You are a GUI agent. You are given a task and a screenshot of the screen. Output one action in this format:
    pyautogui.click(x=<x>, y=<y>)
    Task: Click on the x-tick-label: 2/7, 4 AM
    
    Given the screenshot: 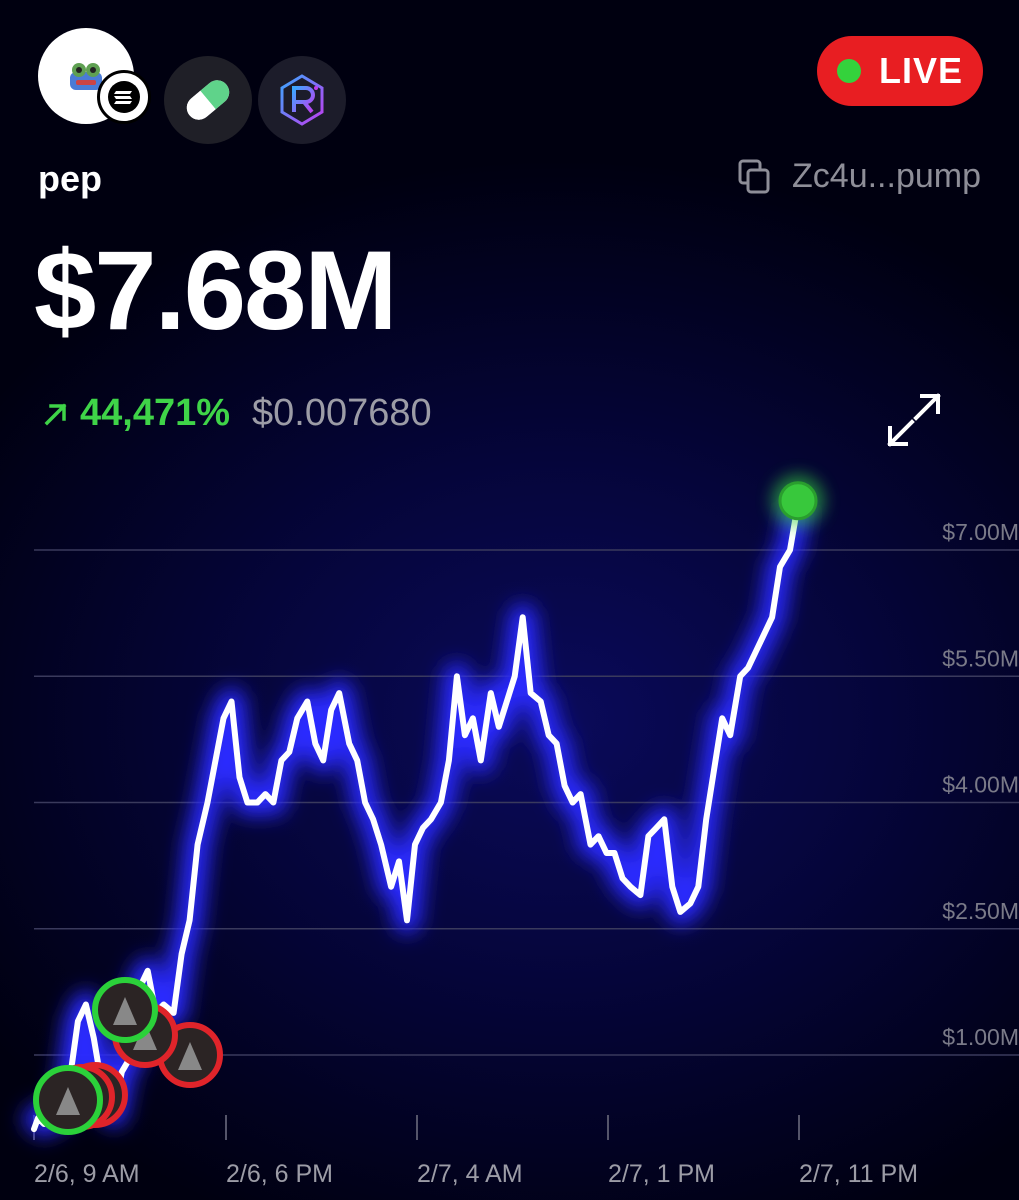 What is the action you would take?
    pyautogui.click(x=470, y=1174)
    